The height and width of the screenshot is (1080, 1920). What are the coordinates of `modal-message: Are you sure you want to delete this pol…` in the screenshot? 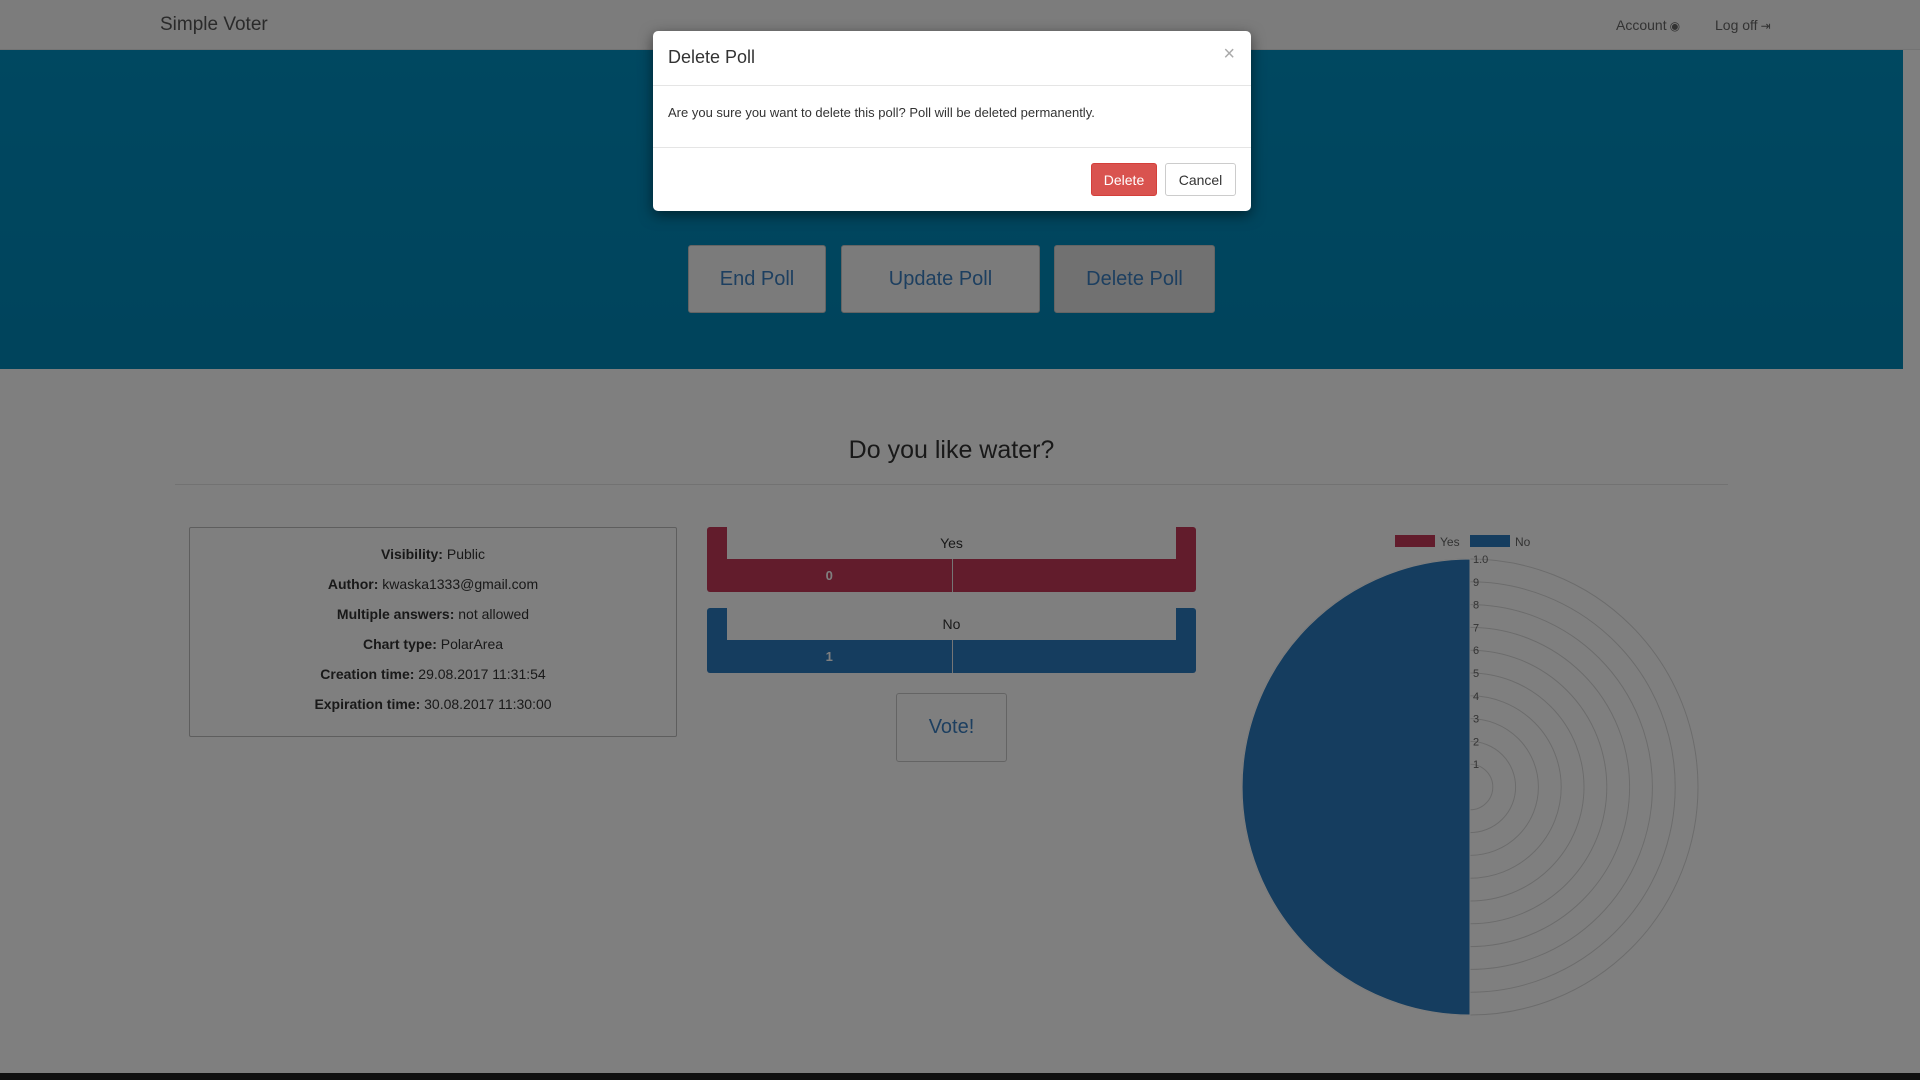 It's located at (881, 112).